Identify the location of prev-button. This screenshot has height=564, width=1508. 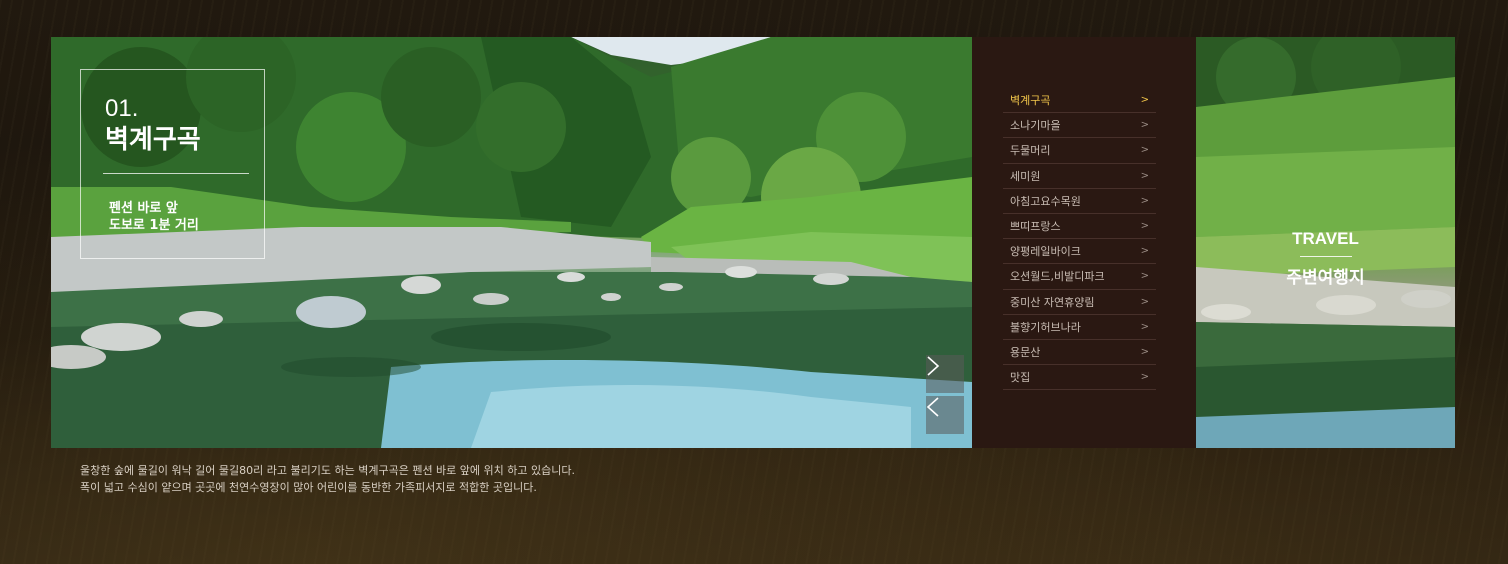
(945, 415).